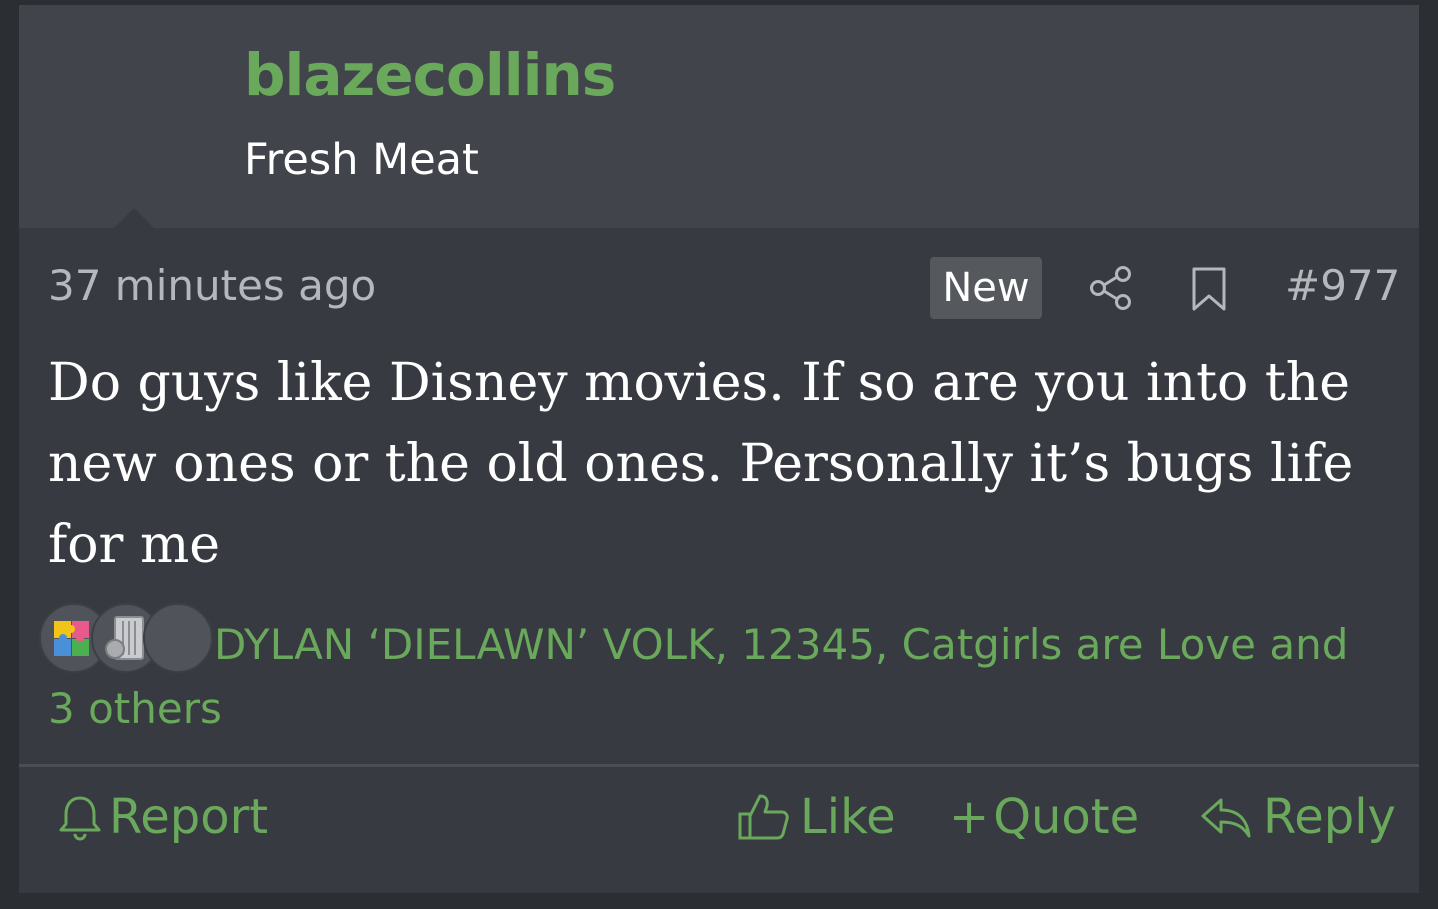  I want to click on bell-icon, so click(80, 818).